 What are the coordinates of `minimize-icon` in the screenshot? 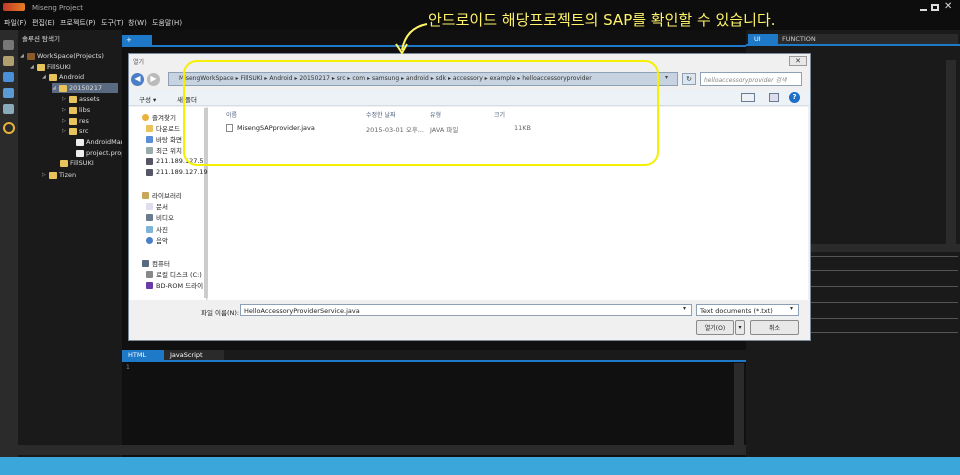 It's located at (923, 7).